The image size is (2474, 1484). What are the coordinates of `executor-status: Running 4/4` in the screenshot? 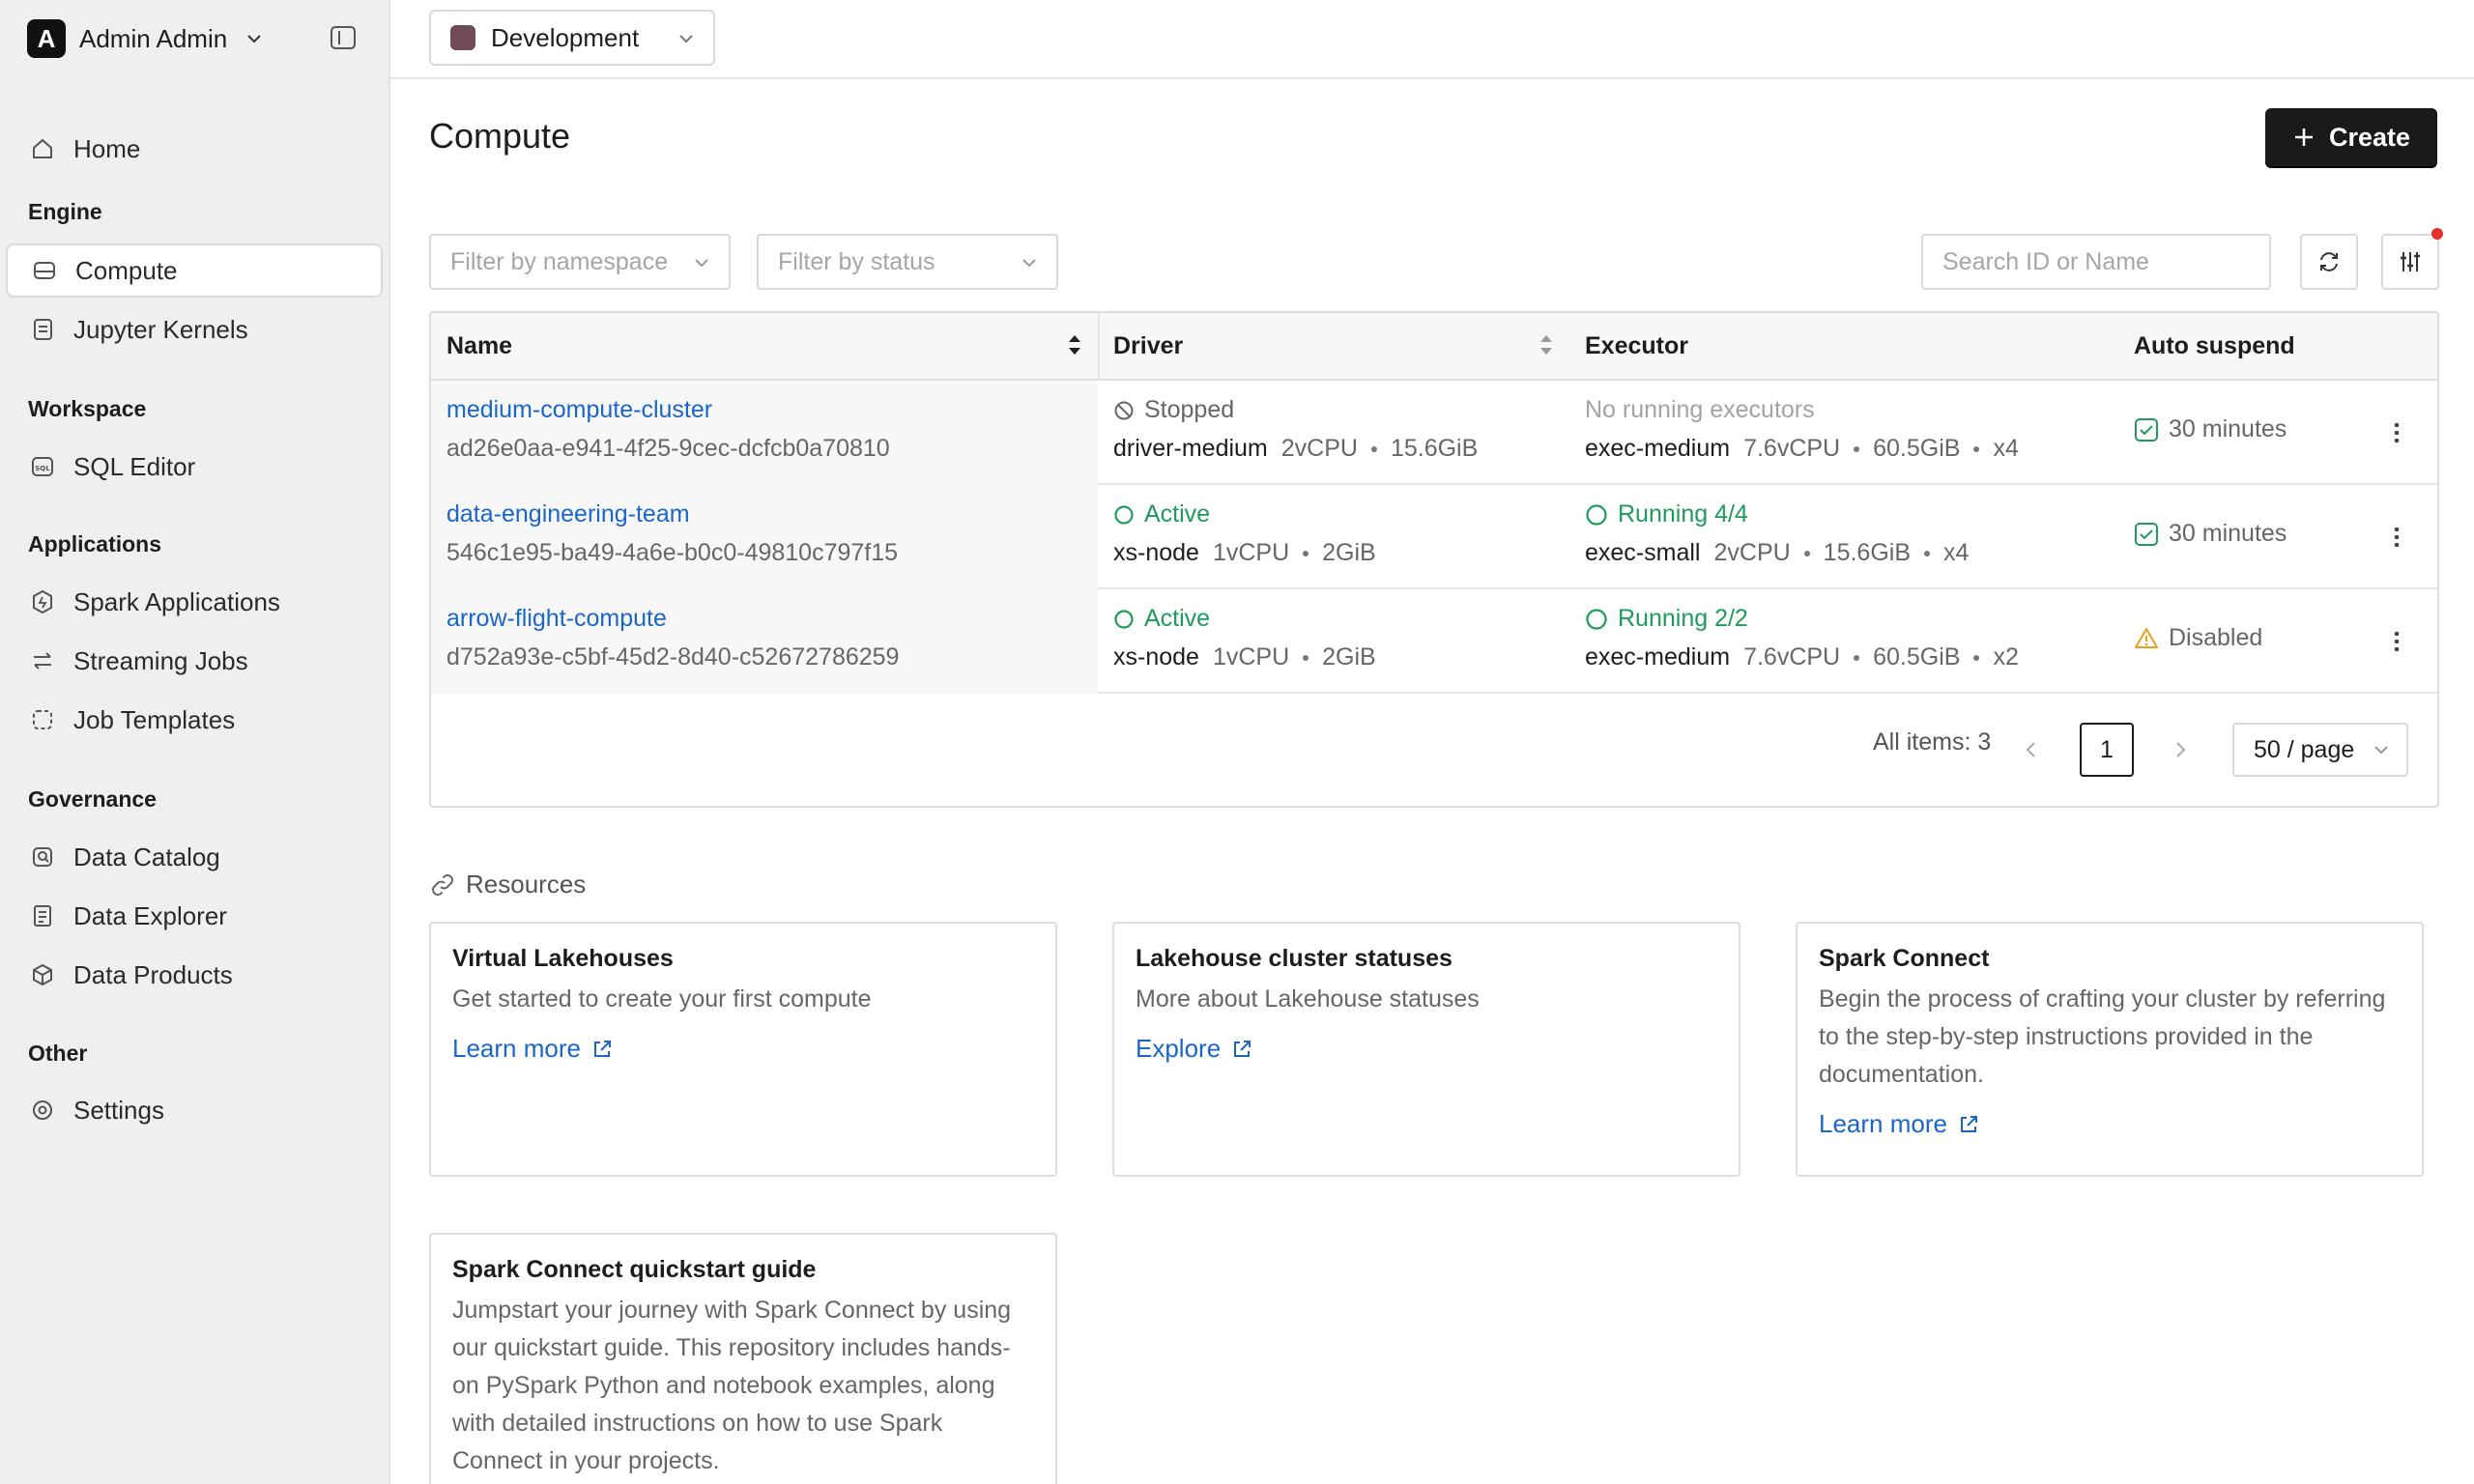 It's located at (1667, 514).